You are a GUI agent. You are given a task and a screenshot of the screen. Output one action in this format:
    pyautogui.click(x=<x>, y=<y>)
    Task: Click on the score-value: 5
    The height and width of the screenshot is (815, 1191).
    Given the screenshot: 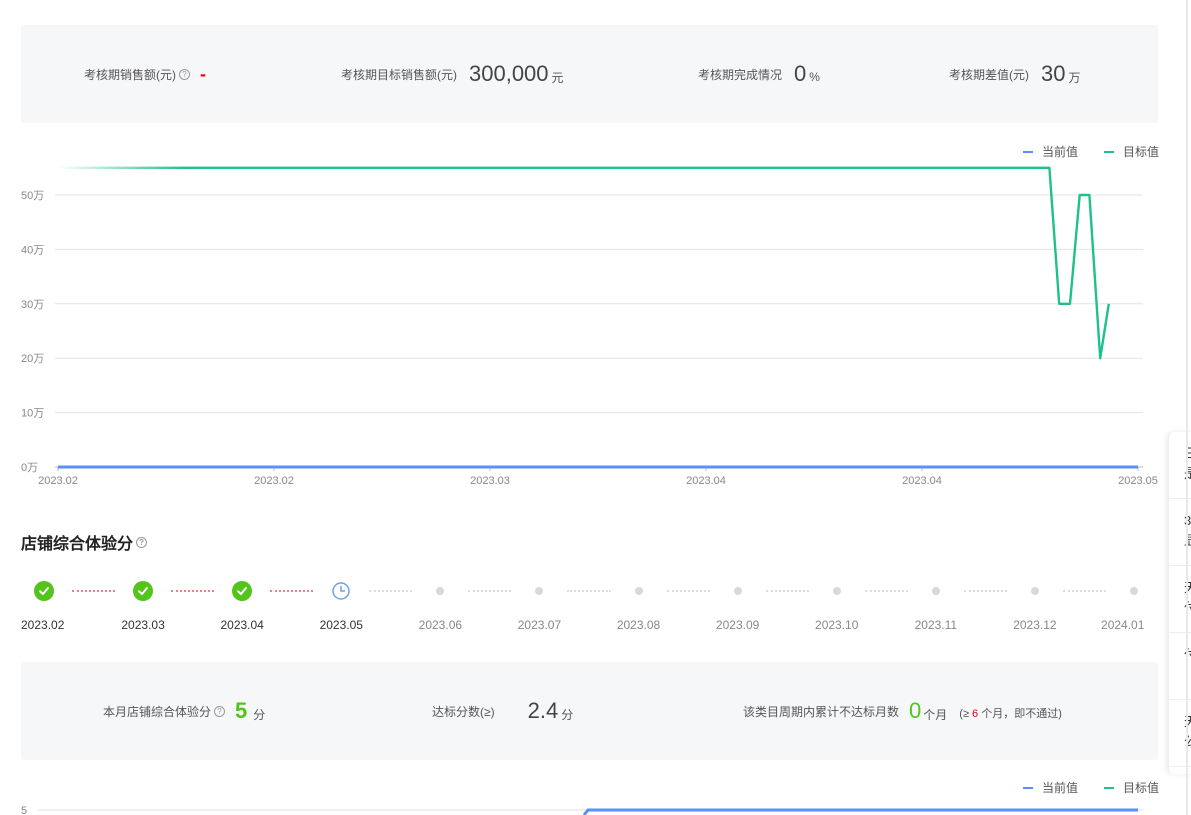 What is the action you would take?
    pyautogui.click(x=241, y=710)
    